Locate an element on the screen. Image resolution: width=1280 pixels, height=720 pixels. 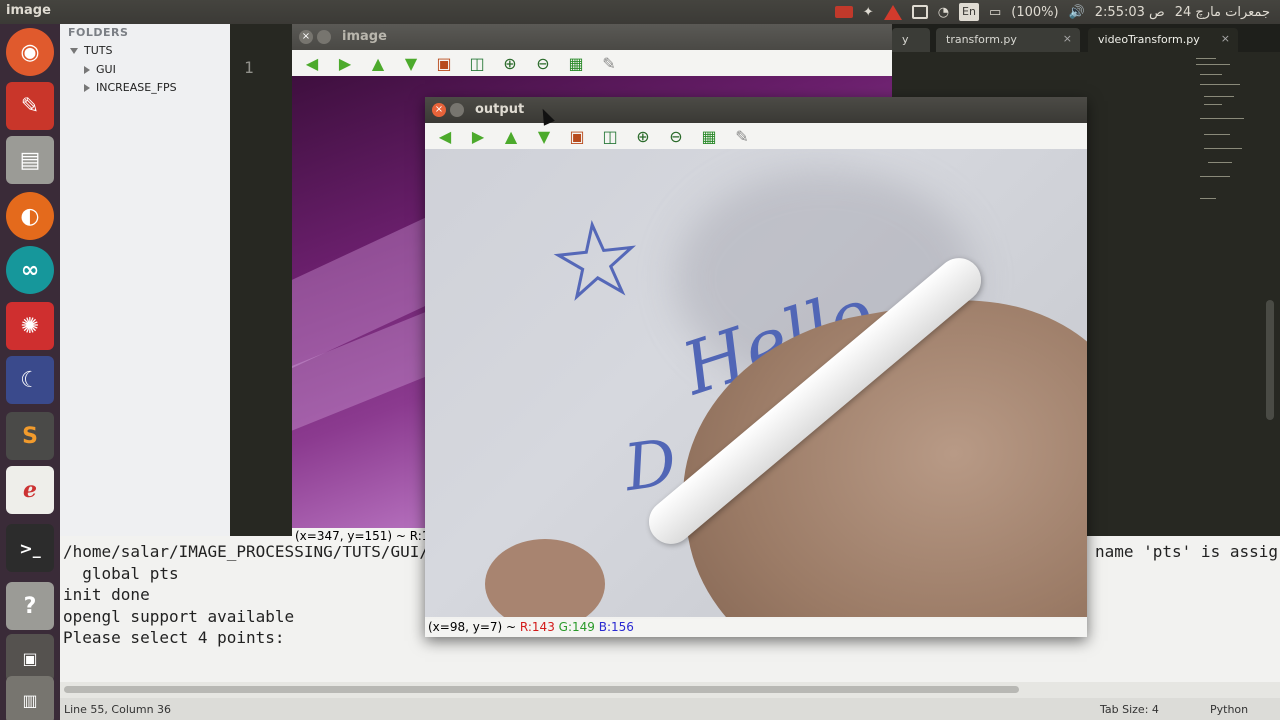
files-icon: ▤ is located at coordinates (30, 160).